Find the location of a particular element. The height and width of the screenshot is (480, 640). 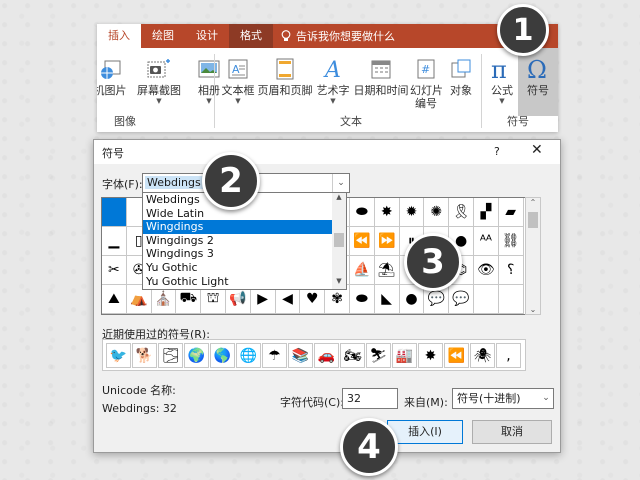

font-option: Yu Gothic is located at coordinates (238, 268).